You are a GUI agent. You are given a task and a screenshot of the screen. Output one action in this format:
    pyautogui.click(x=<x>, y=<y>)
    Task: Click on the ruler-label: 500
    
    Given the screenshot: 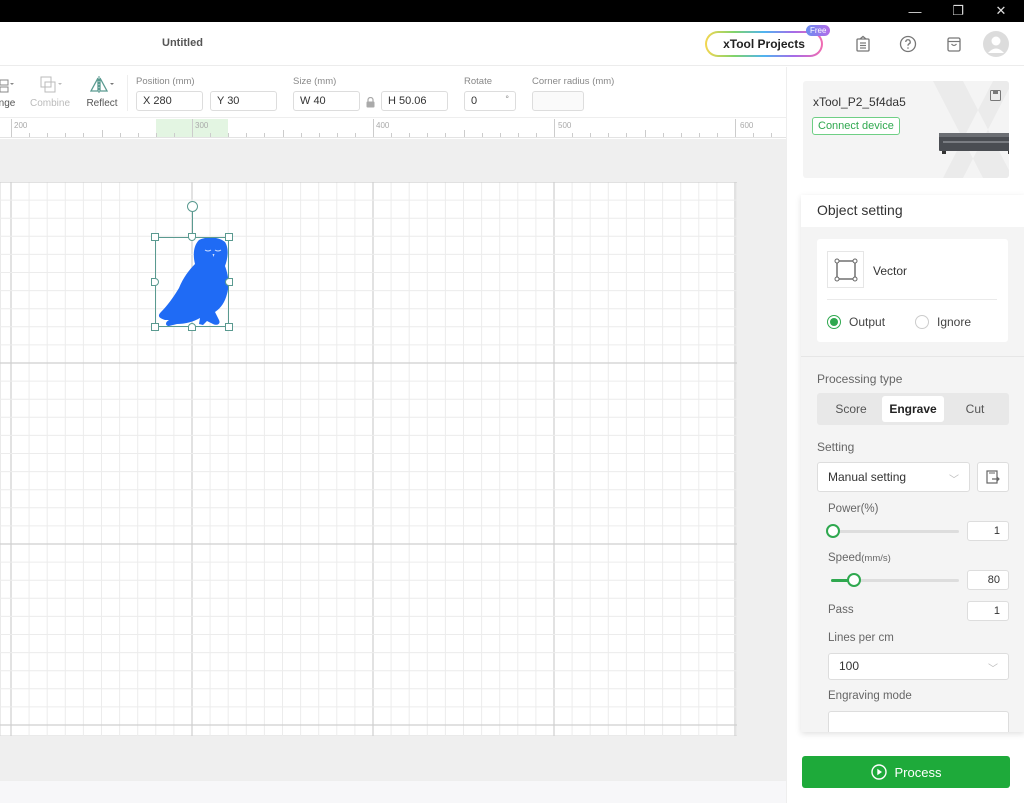 What is the action you would take?
    pyautogui.click(x=565, y=125)
    